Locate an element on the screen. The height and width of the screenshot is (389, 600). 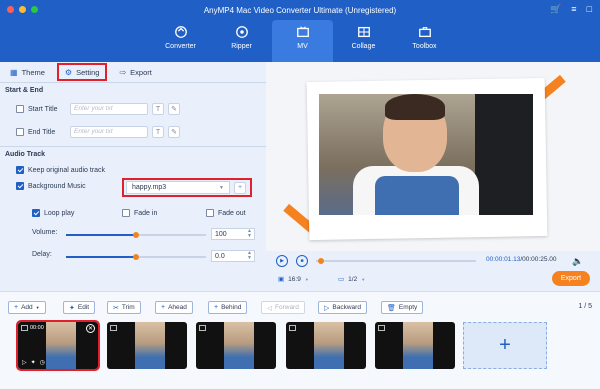
delay-slider is located at coordinates (136, 257).